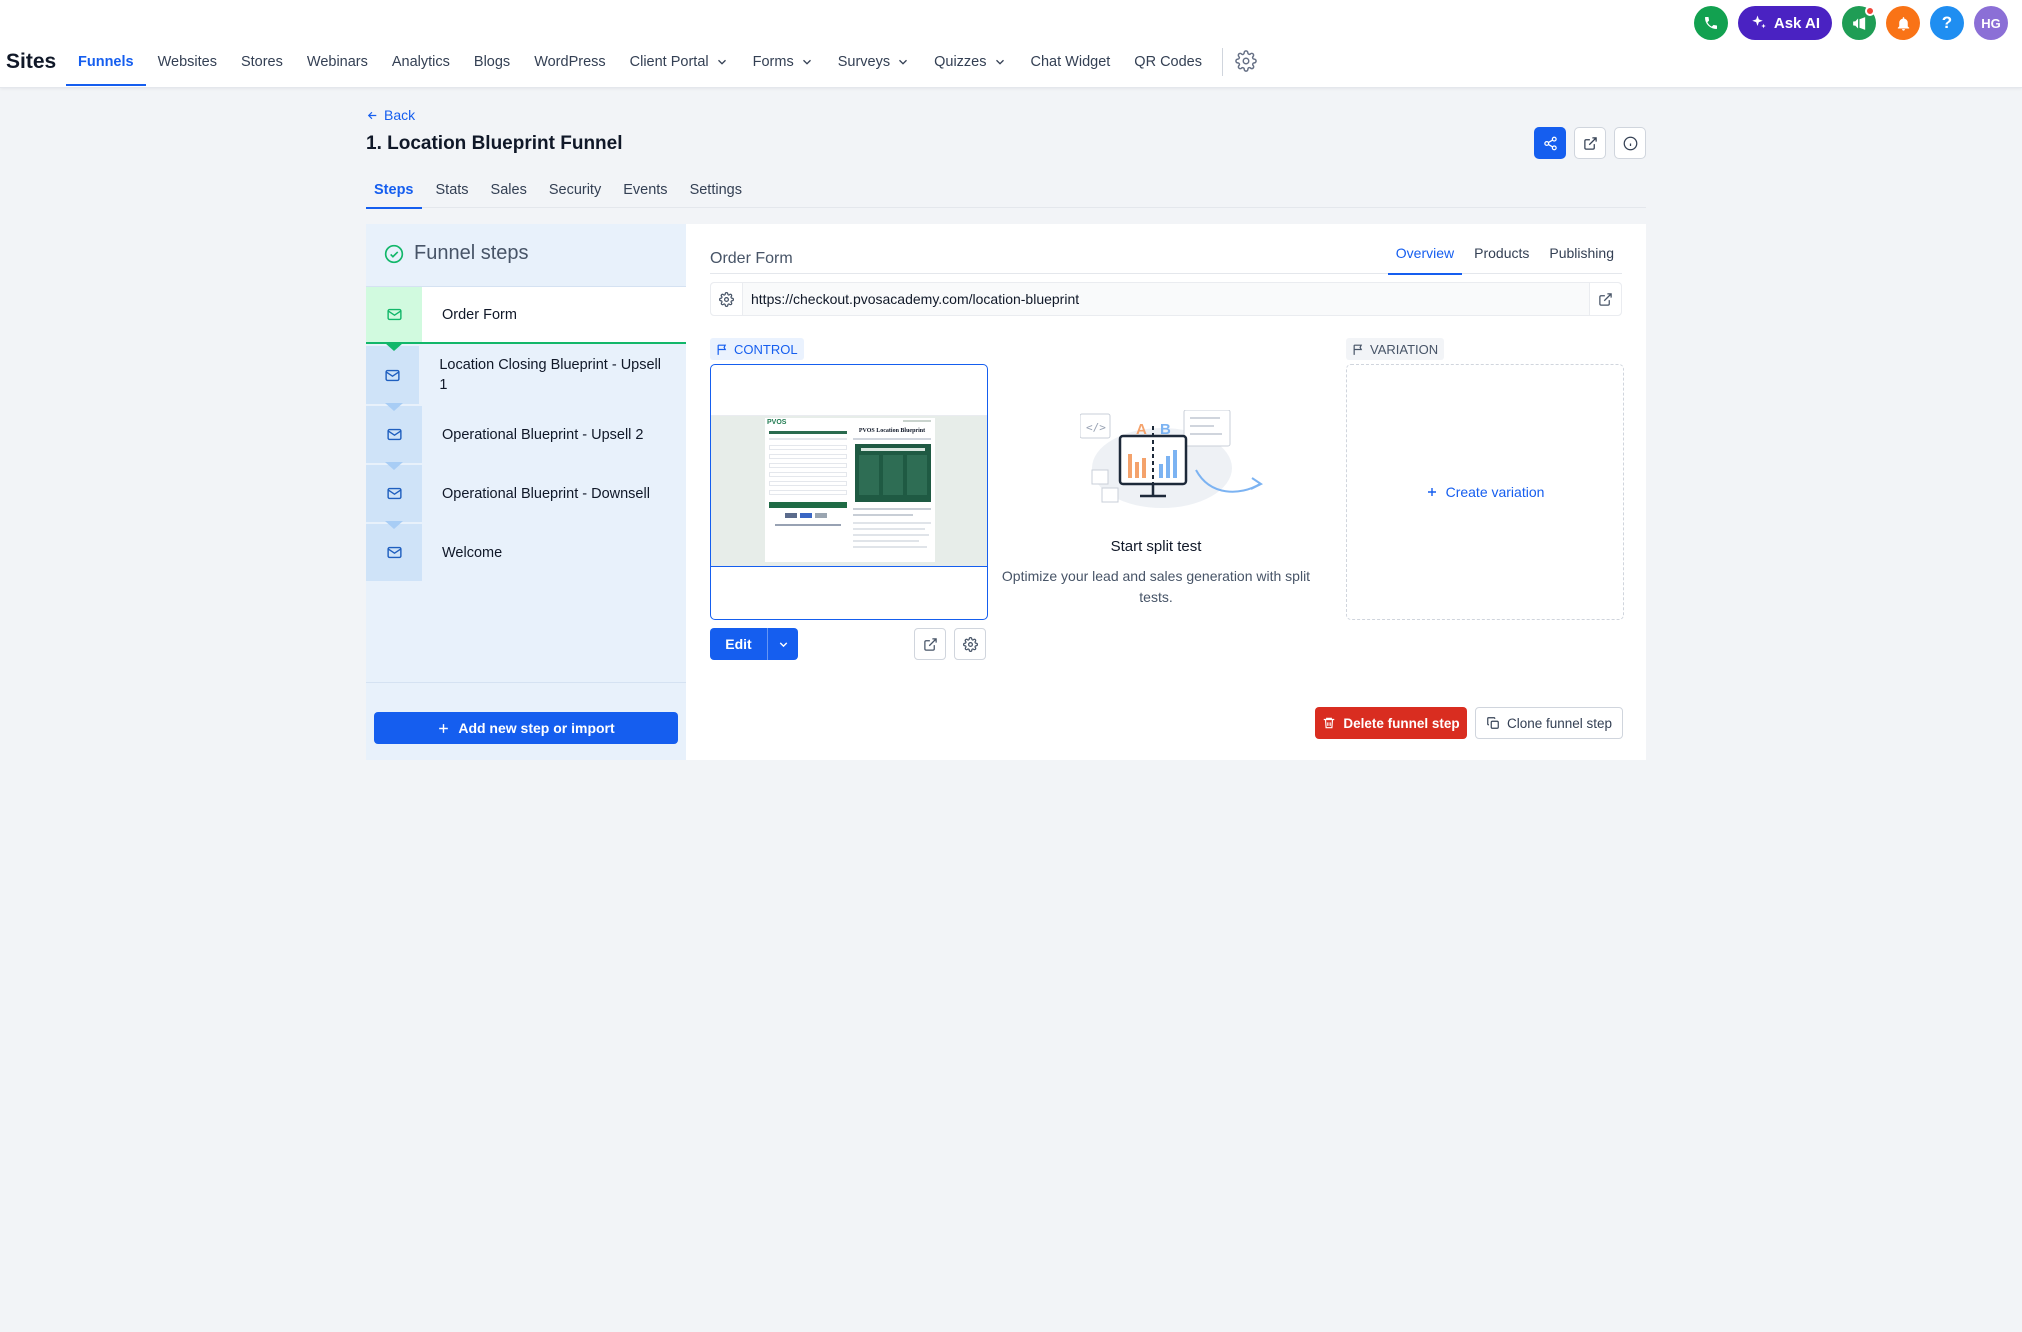  I want to click on step-label: Welcome, so click(472, 552).